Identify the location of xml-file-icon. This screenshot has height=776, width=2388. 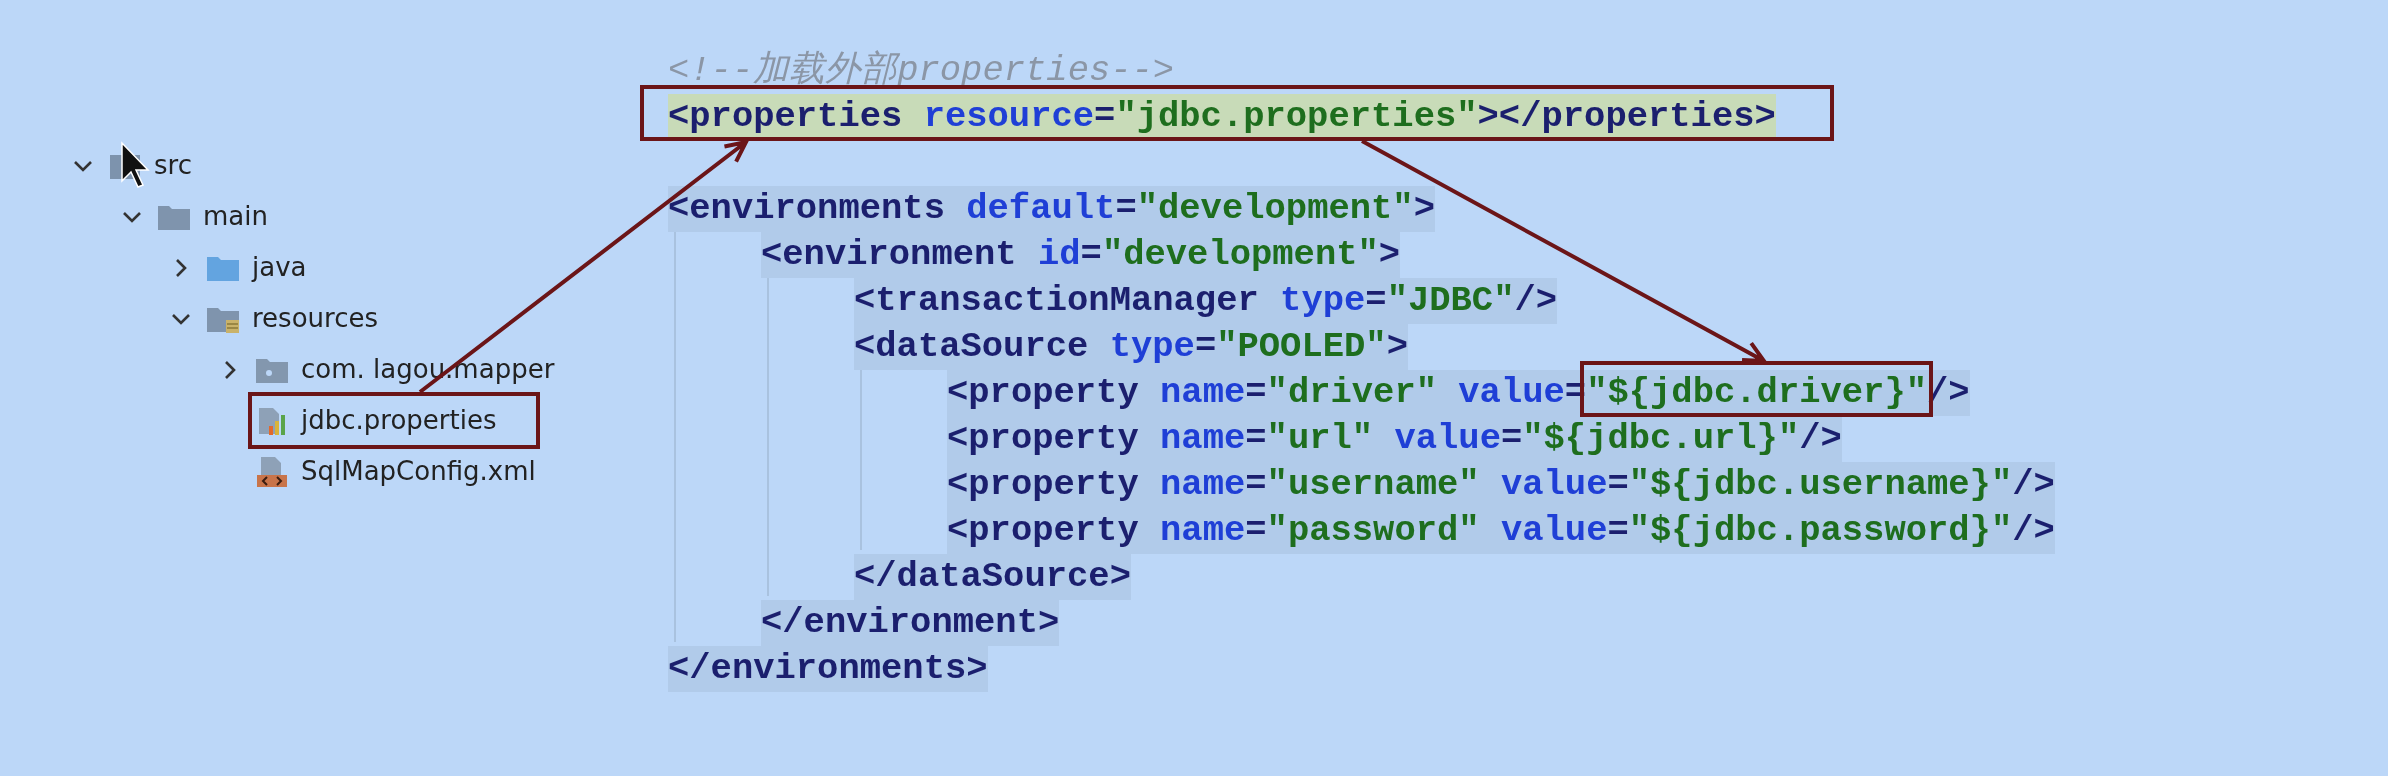
(272, 471).